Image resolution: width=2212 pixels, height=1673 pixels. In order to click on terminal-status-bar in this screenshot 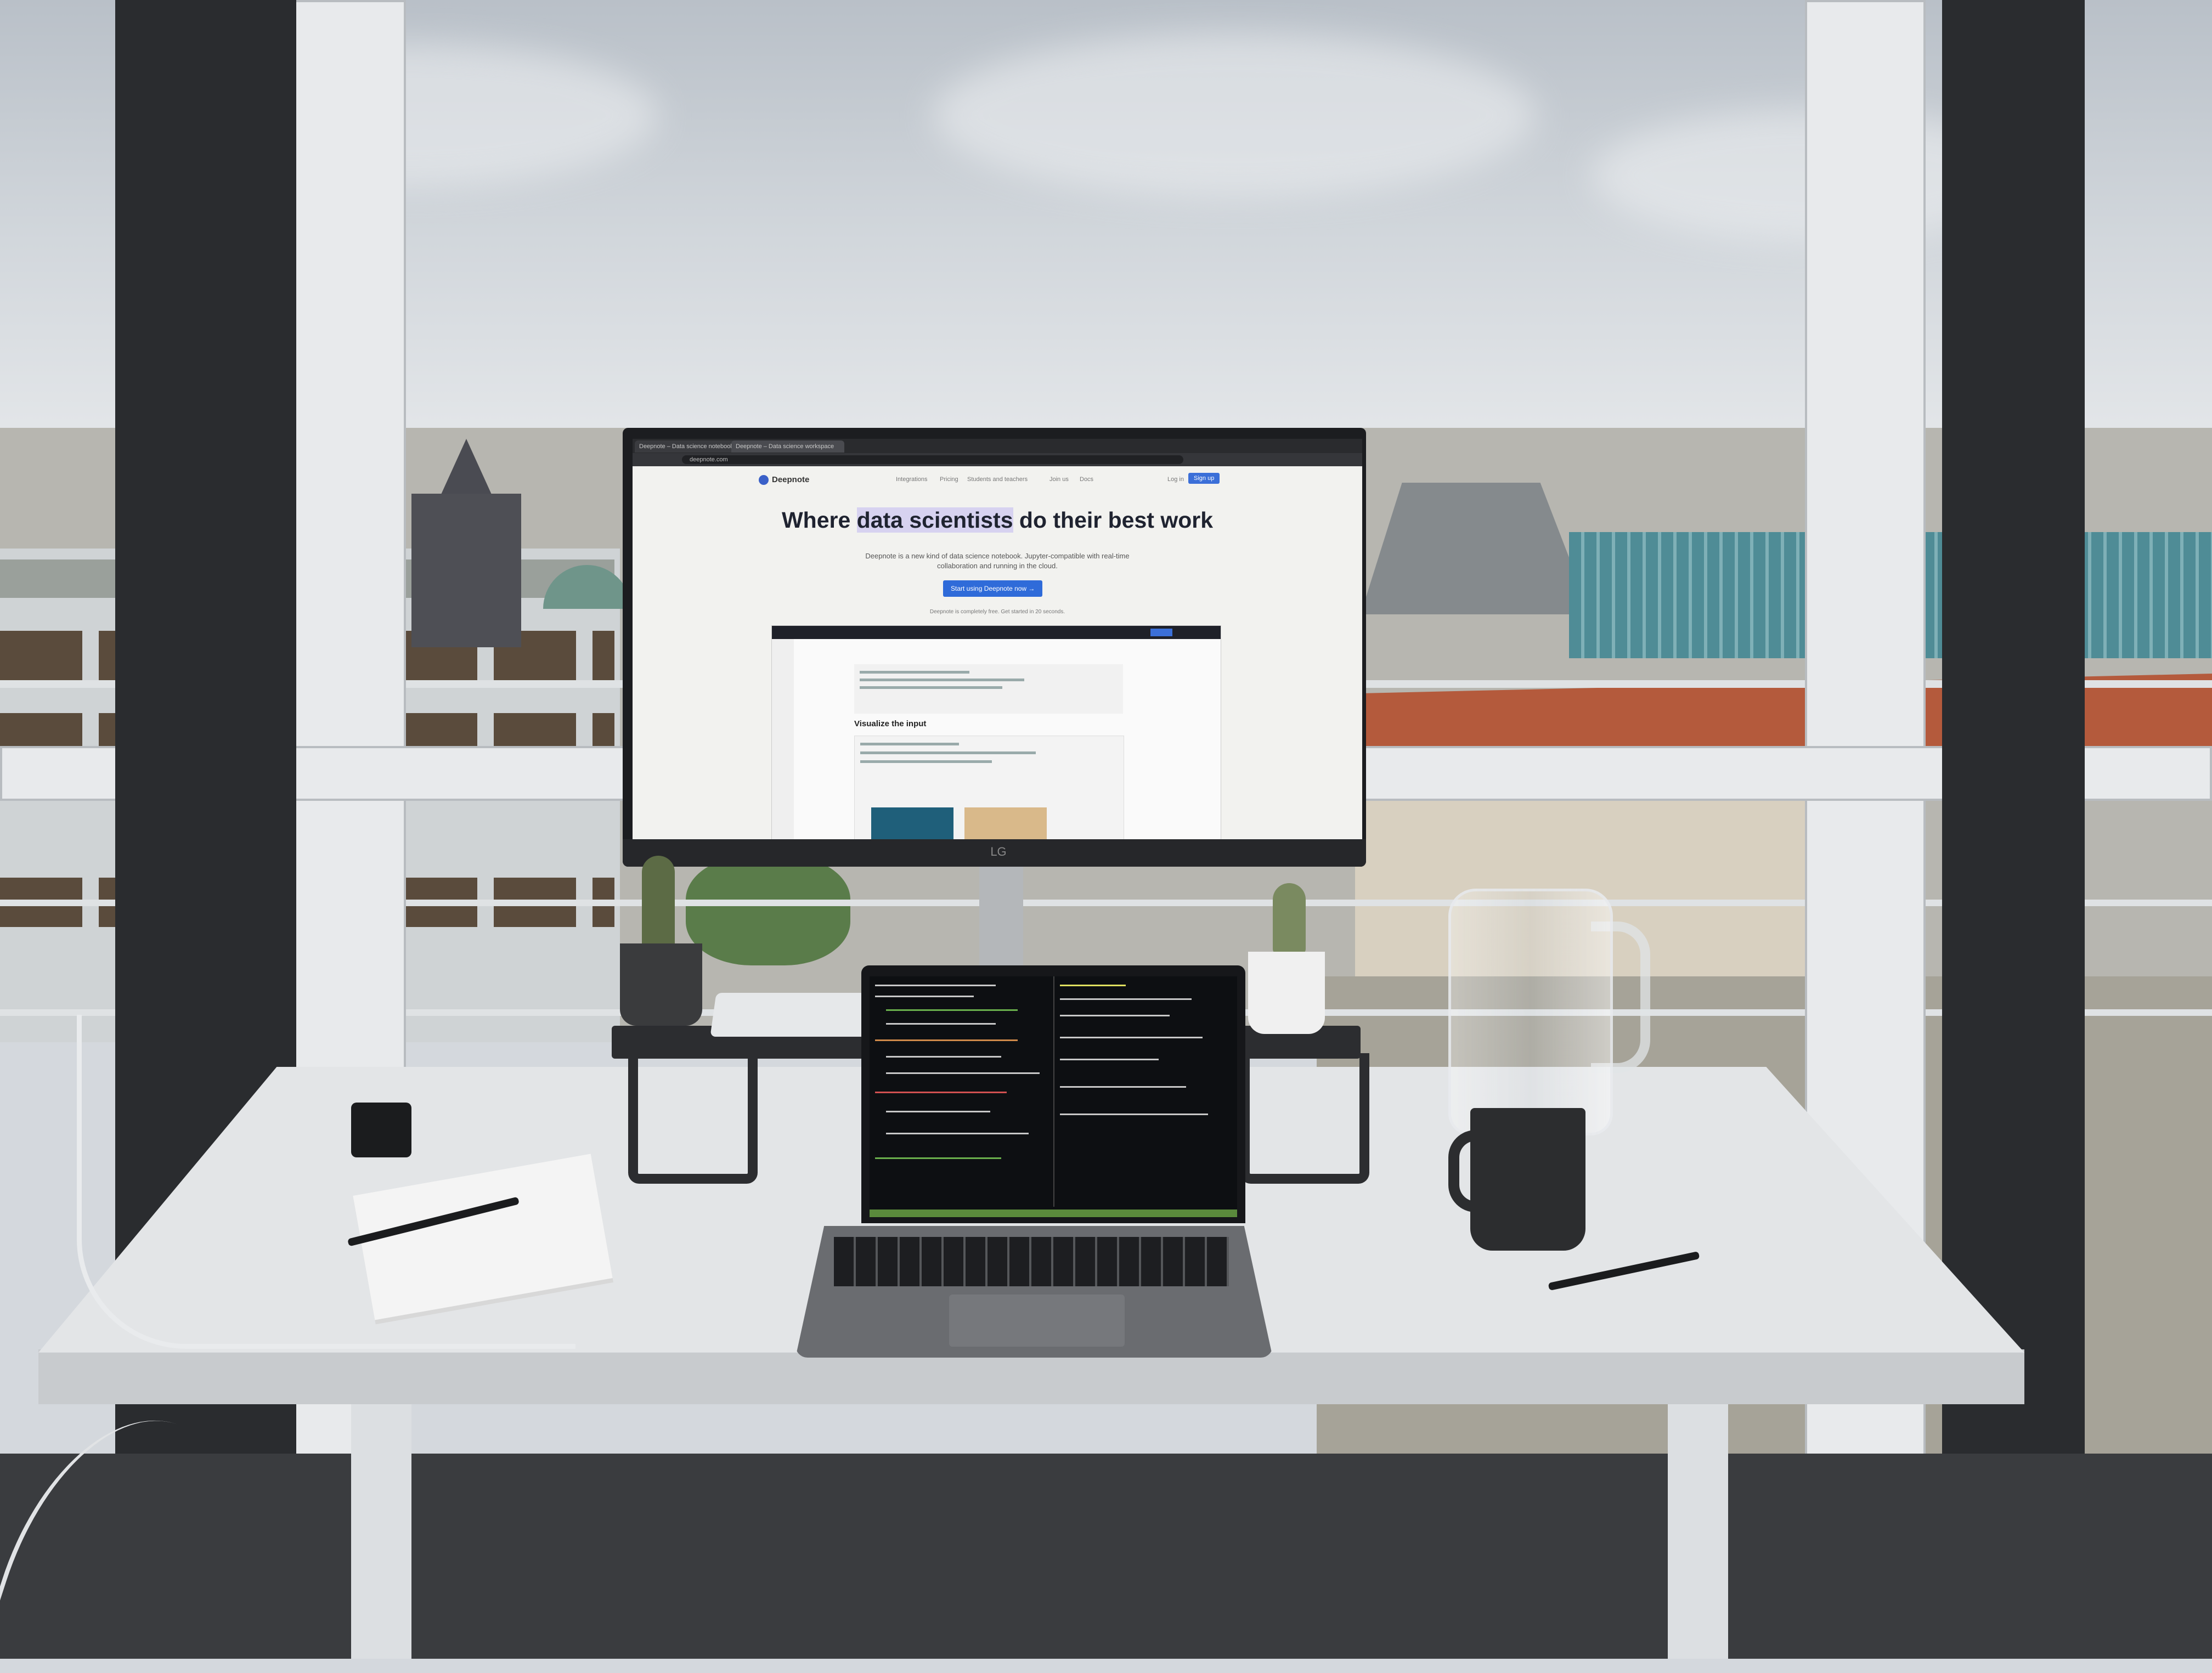, I will do `click(1053, 1213)`.